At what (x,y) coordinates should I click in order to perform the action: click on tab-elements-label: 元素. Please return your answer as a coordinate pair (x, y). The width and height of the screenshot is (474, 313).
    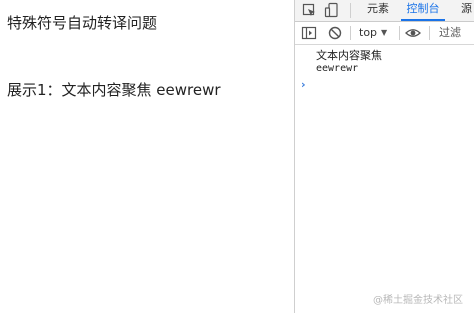
    Looking at the image, I should click on (378, 8).